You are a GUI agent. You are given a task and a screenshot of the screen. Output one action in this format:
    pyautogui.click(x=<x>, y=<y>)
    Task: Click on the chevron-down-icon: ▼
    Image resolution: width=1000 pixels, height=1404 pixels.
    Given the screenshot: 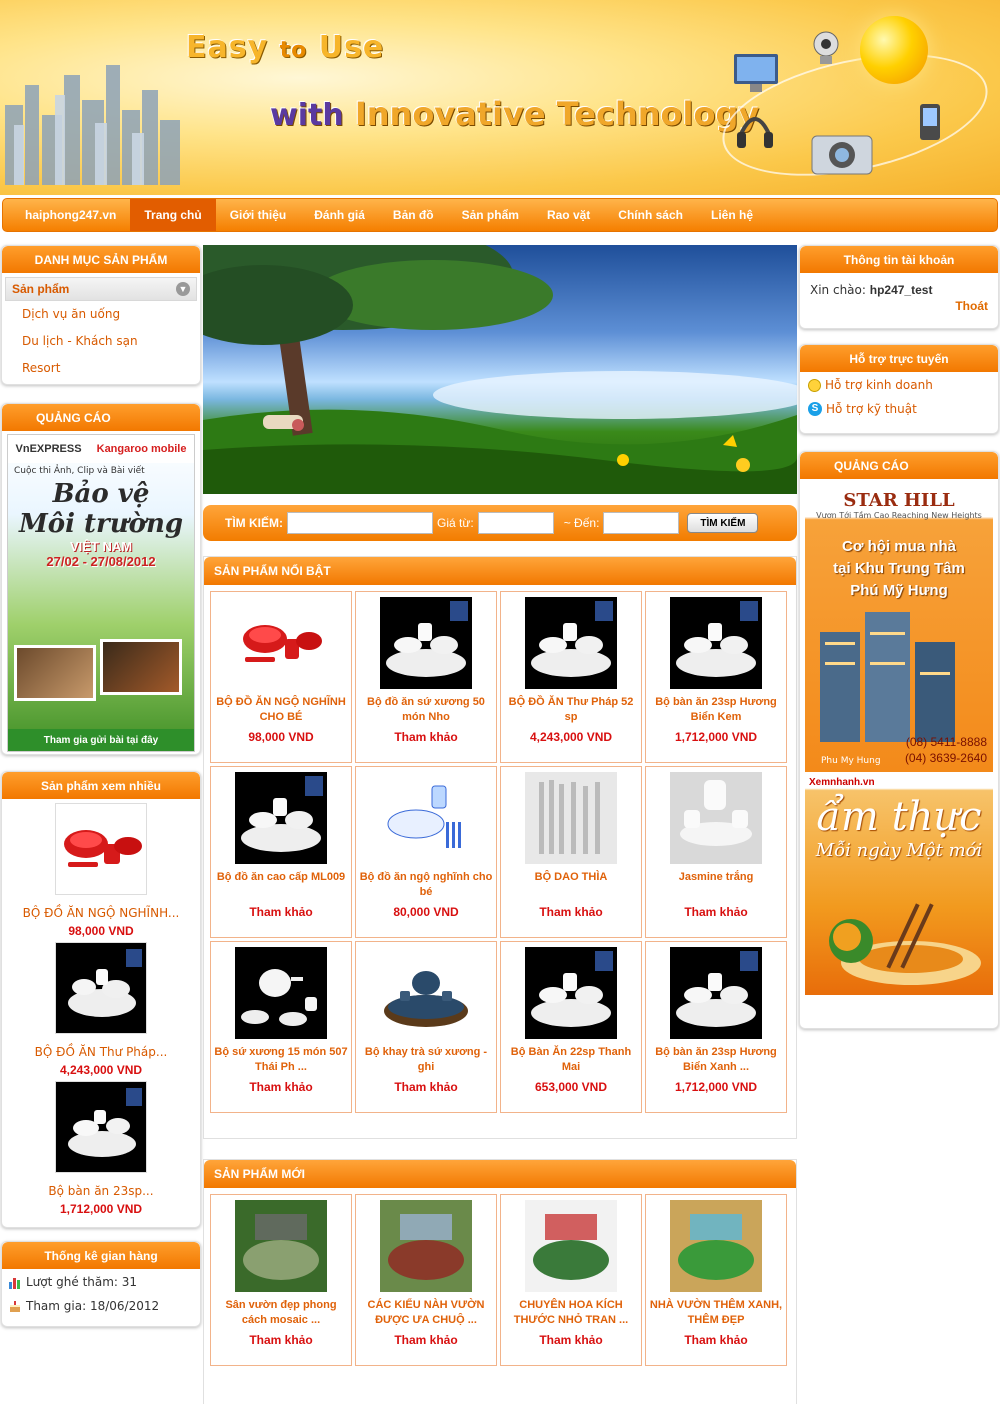 What is the action you would take?
    pyautogui.click(x=183, y=289)
    